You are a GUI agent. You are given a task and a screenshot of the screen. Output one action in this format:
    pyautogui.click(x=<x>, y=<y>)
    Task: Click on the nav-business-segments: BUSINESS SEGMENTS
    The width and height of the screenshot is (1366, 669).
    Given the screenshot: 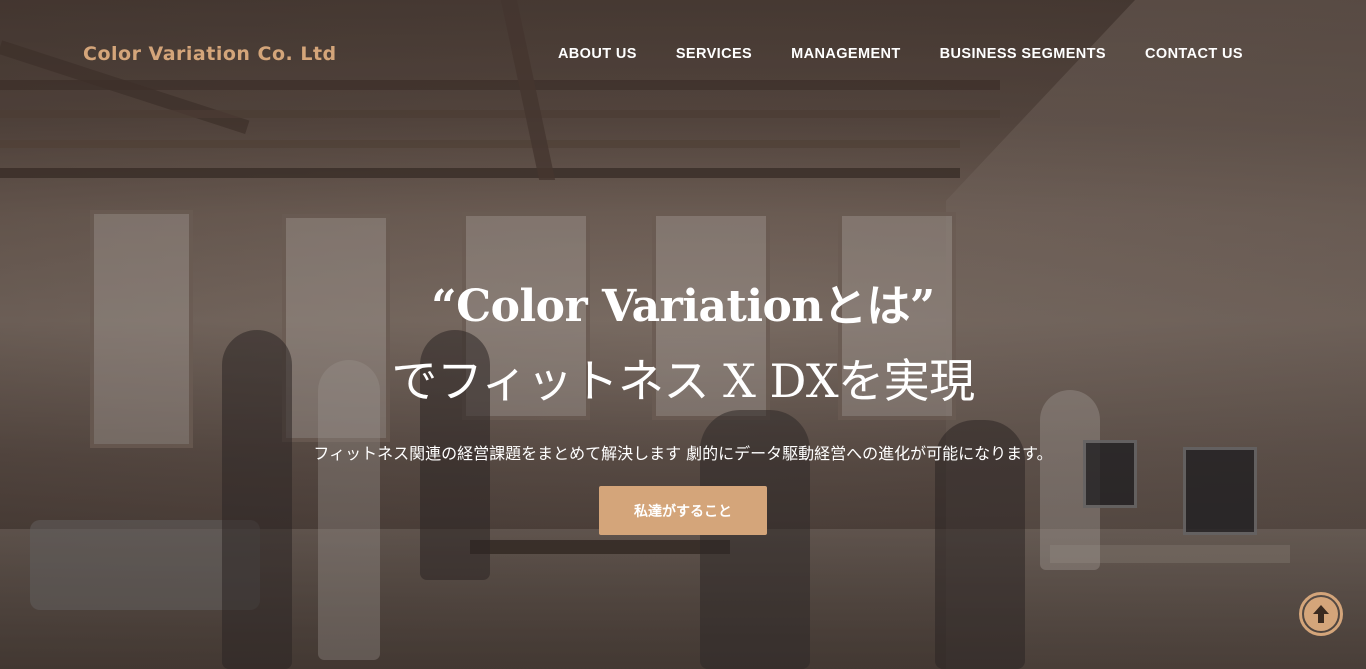 What is the action you would take?
    pyautogui.click(x=1023, y=54)
    